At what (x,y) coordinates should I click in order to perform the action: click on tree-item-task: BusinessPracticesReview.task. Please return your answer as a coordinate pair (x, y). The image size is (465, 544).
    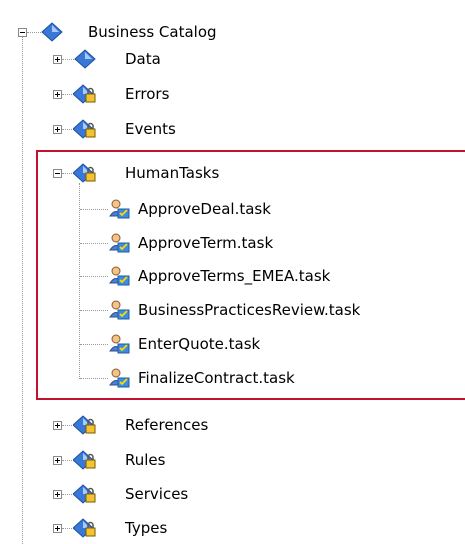
    Looking at the image, I should click on (249, 310).